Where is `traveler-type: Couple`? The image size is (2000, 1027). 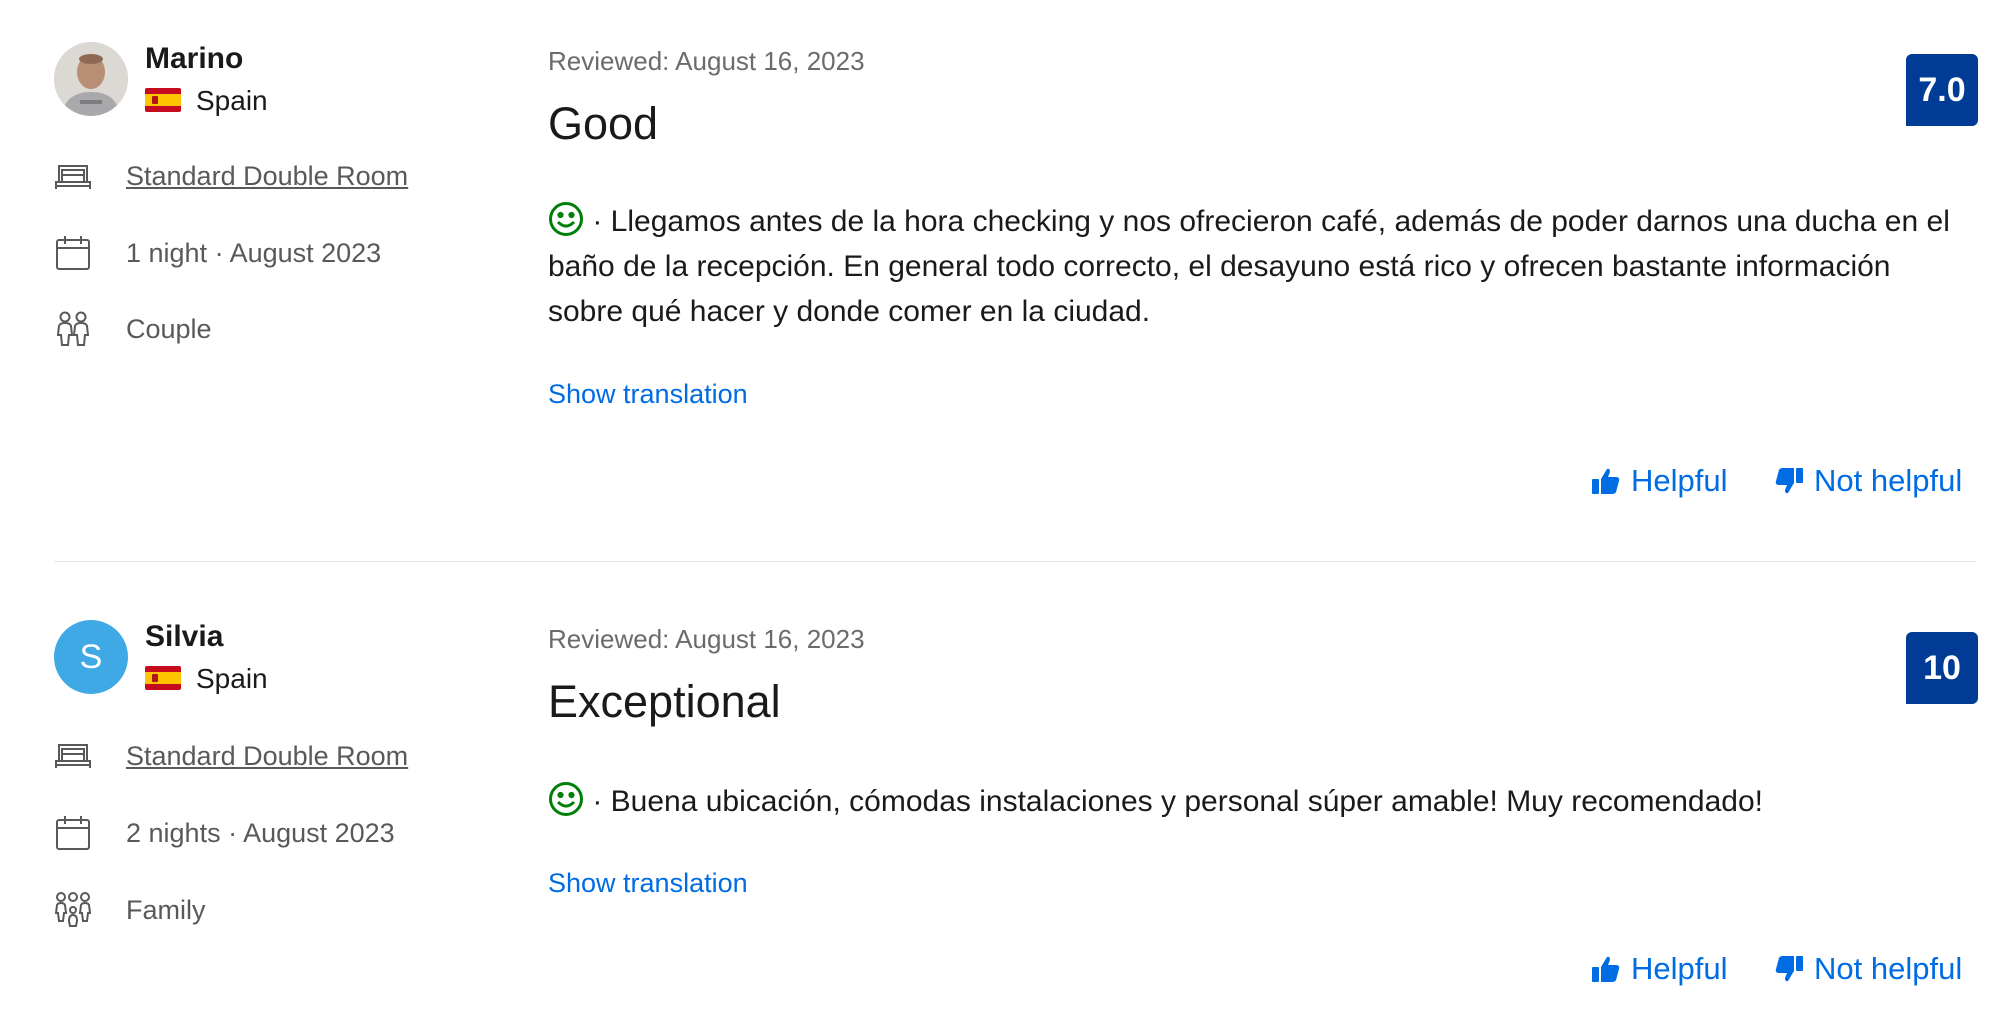 traveler-type: Couple is located at coordinates (169, 329).